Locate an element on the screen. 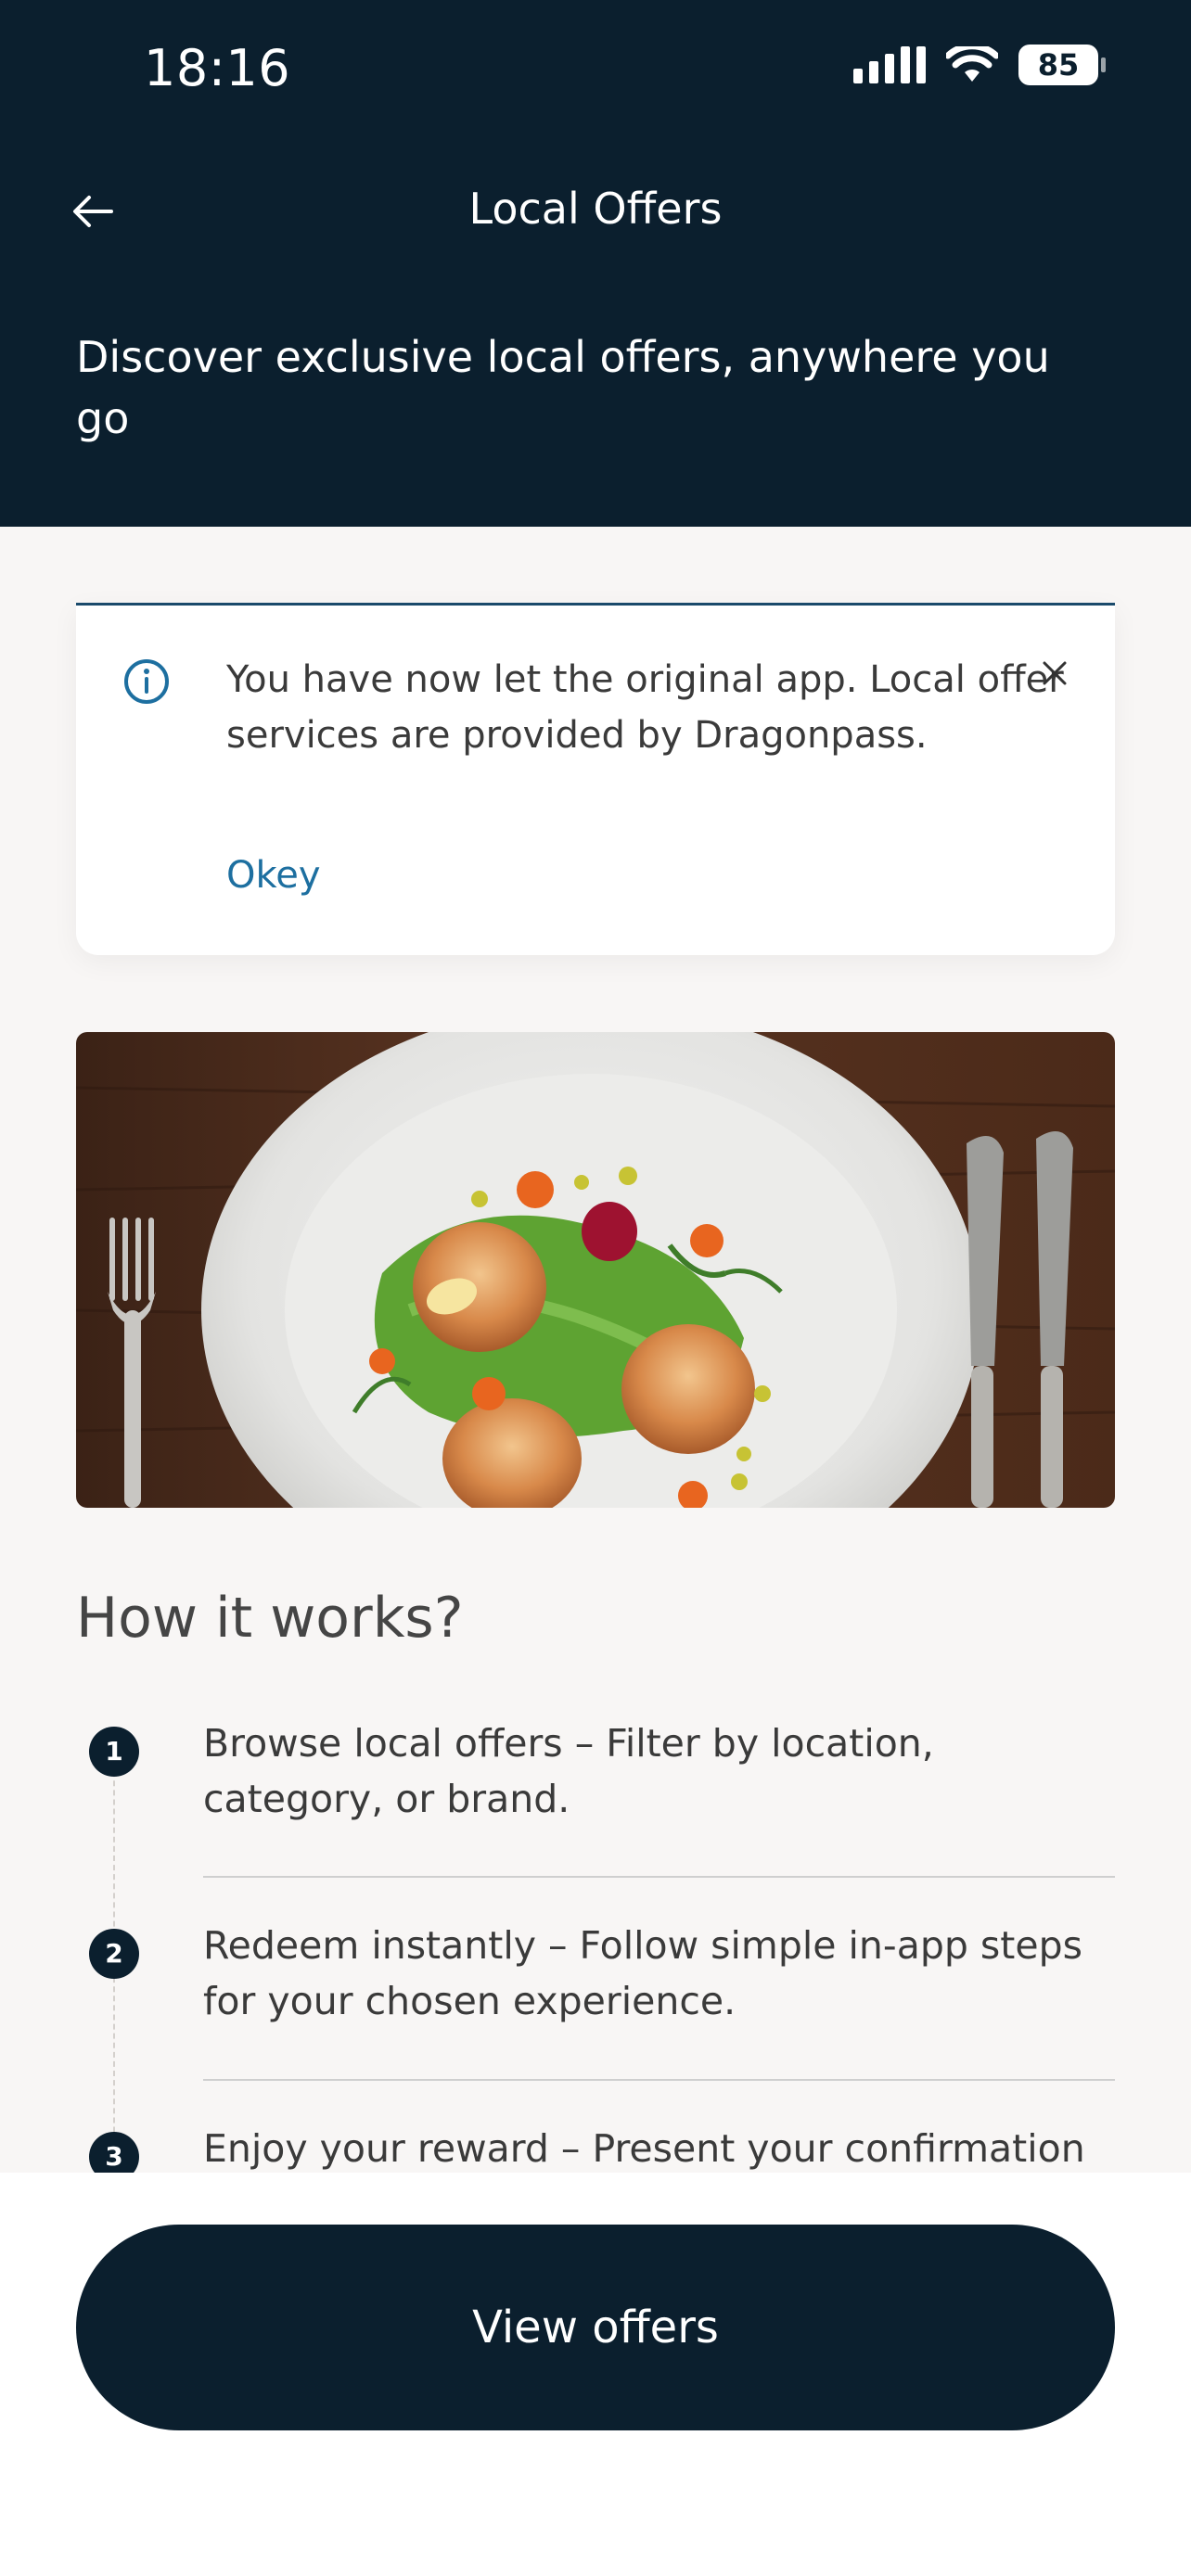  step-number-badge: 2 is located at coordinates (114, 1954).